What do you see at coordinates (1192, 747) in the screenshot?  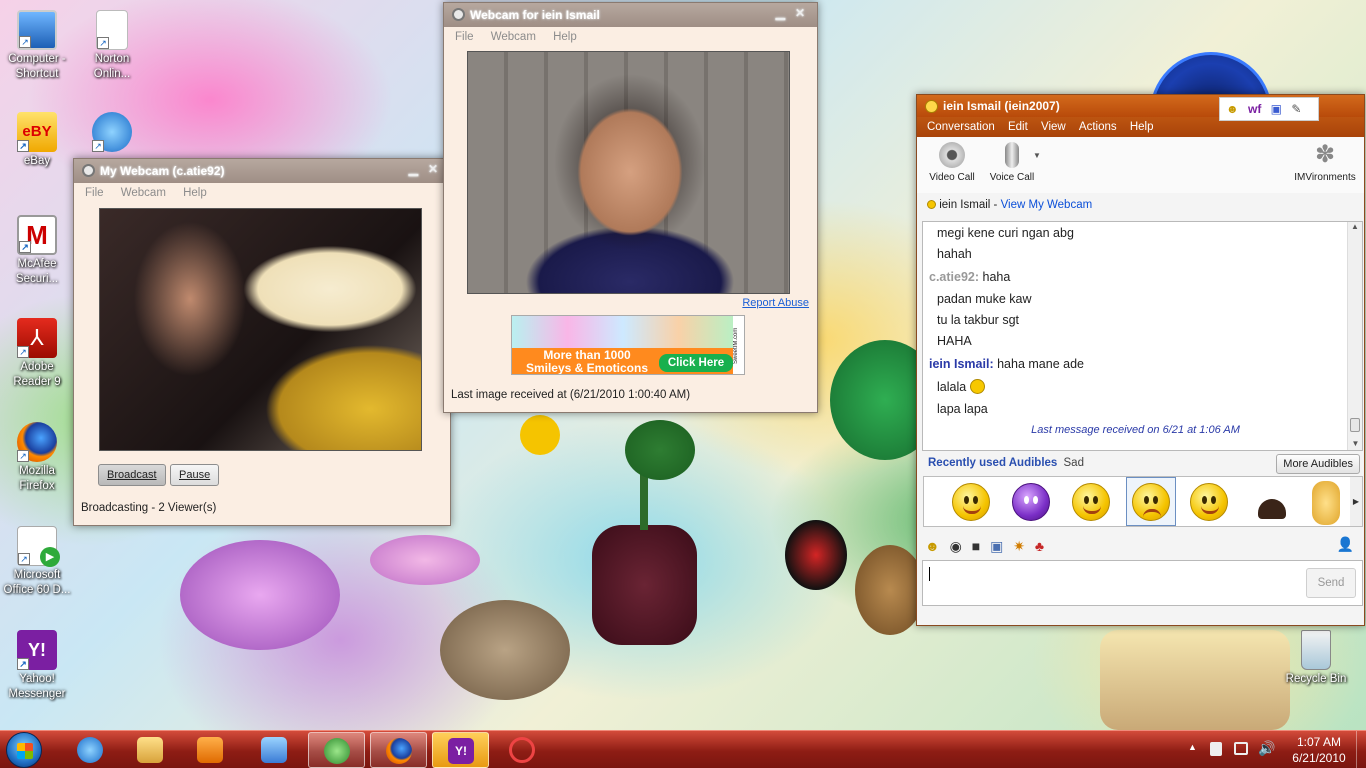 I see `show-hidden-icons: ▲` at bounding box center [1192, 747].